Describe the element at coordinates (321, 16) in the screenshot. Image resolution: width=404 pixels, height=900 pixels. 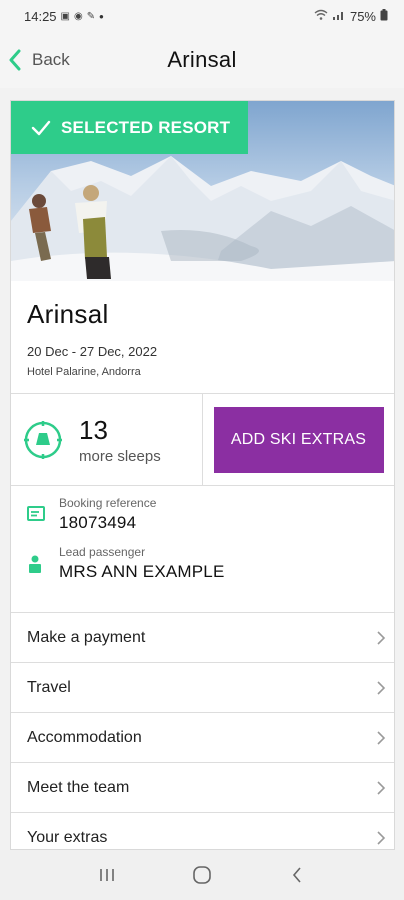
I see `wifi-icon` at that location.